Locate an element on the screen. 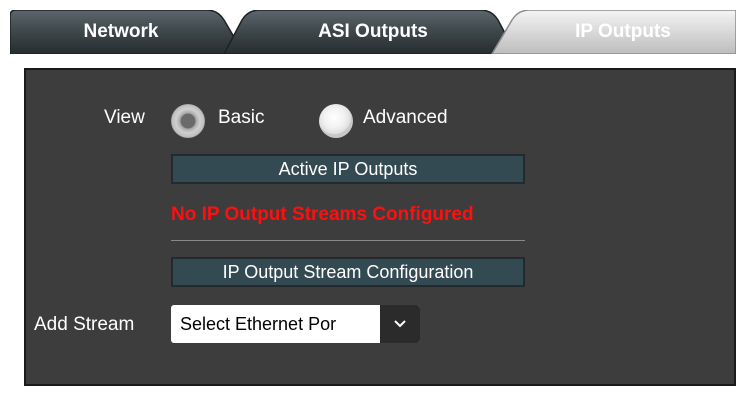 This screenshot has width=736, height=399. chevron-down-icon is located at coordinates (400, 324).